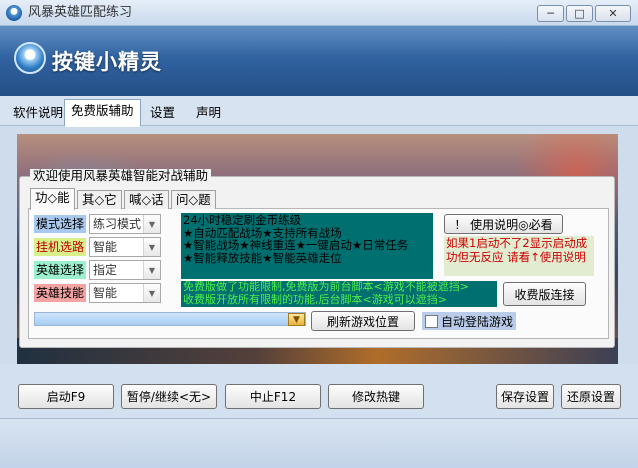 This screenshot has width=638, height=468. What do you see at coordinates (503, 224) in the screenshot?
I see `help-button: ！ 使用说明◎必看` at bounding box center [503, 224].